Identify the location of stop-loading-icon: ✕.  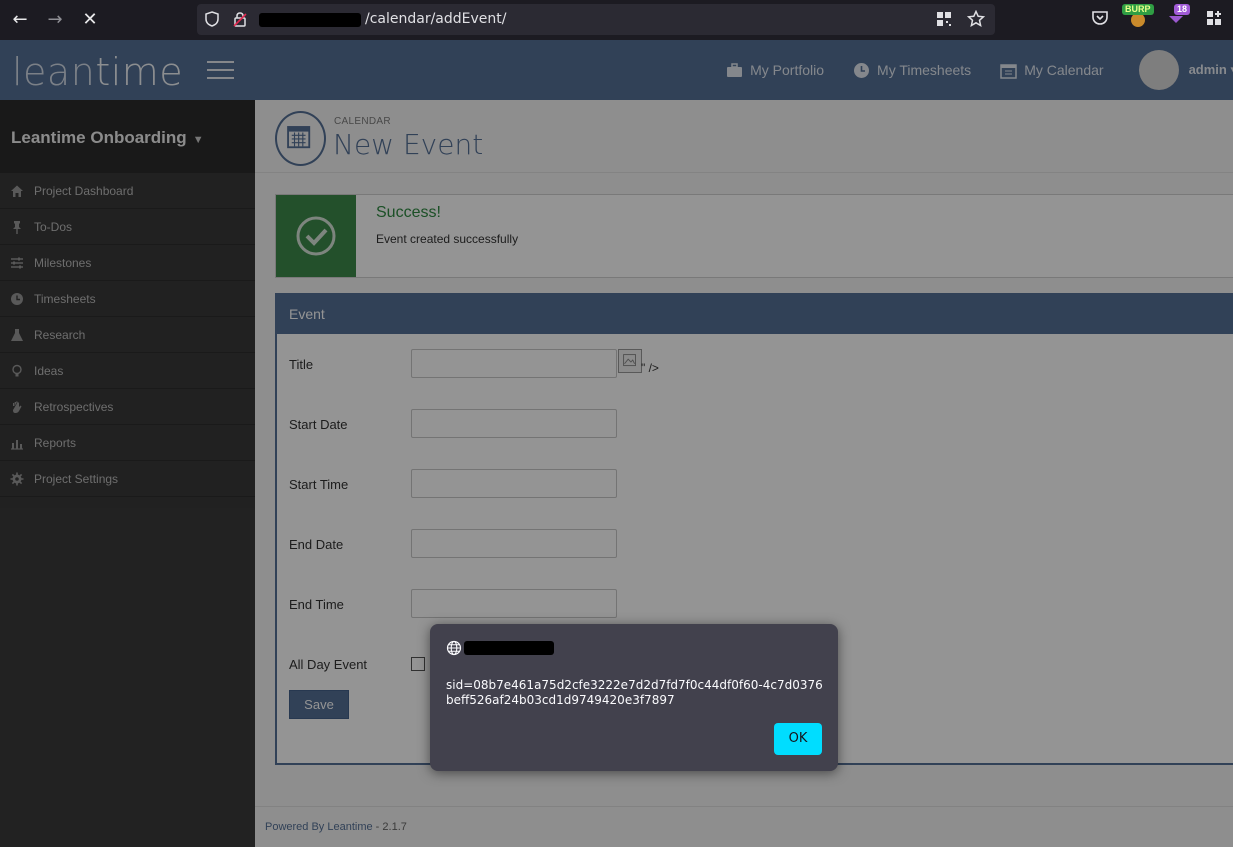
(90, 20).